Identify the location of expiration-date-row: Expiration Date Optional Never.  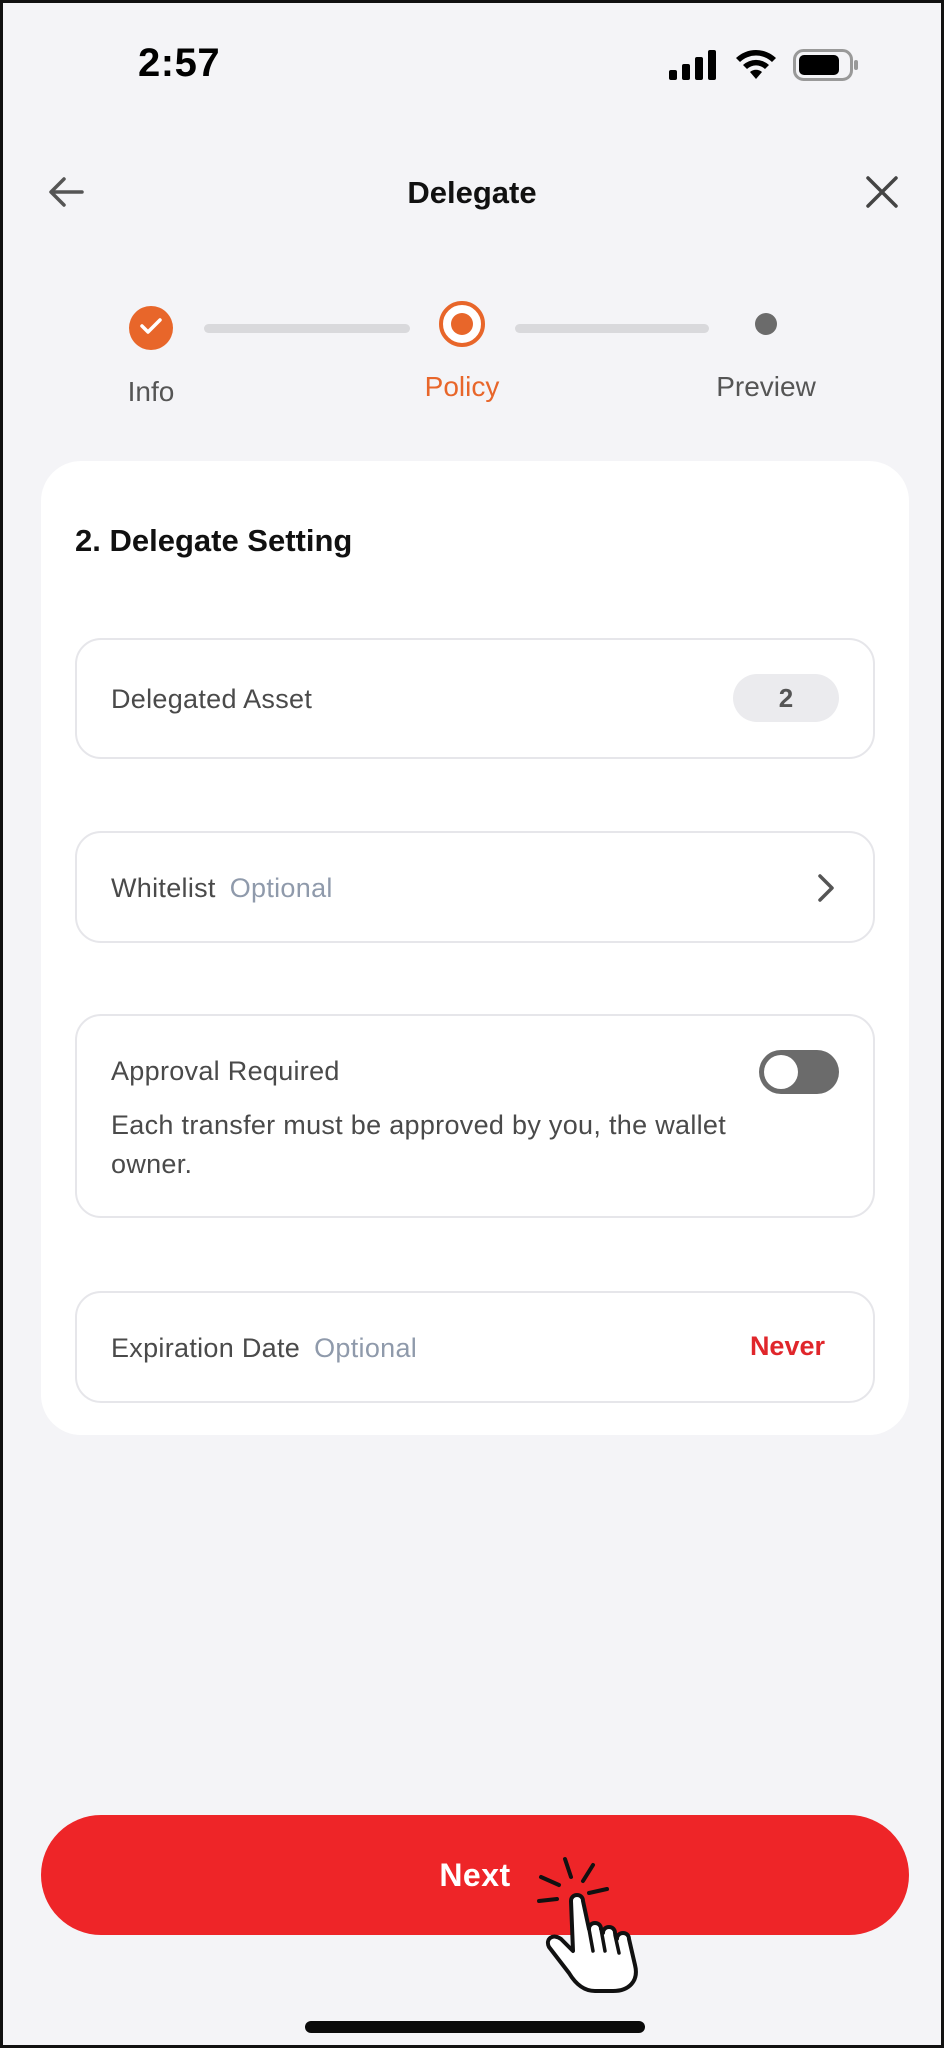
(475, 1347).